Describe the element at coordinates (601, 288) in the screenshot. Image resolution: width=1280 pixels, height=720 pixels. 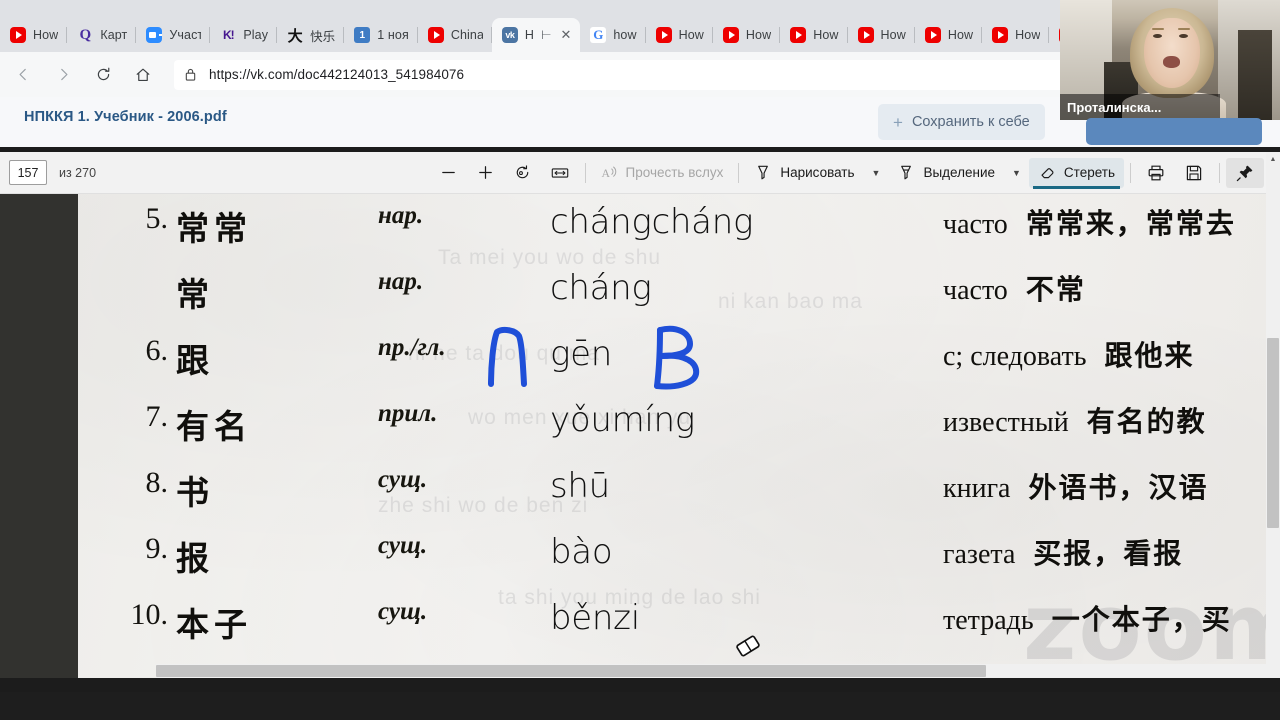
I see `vocab-pinyin: cháng` at that location.